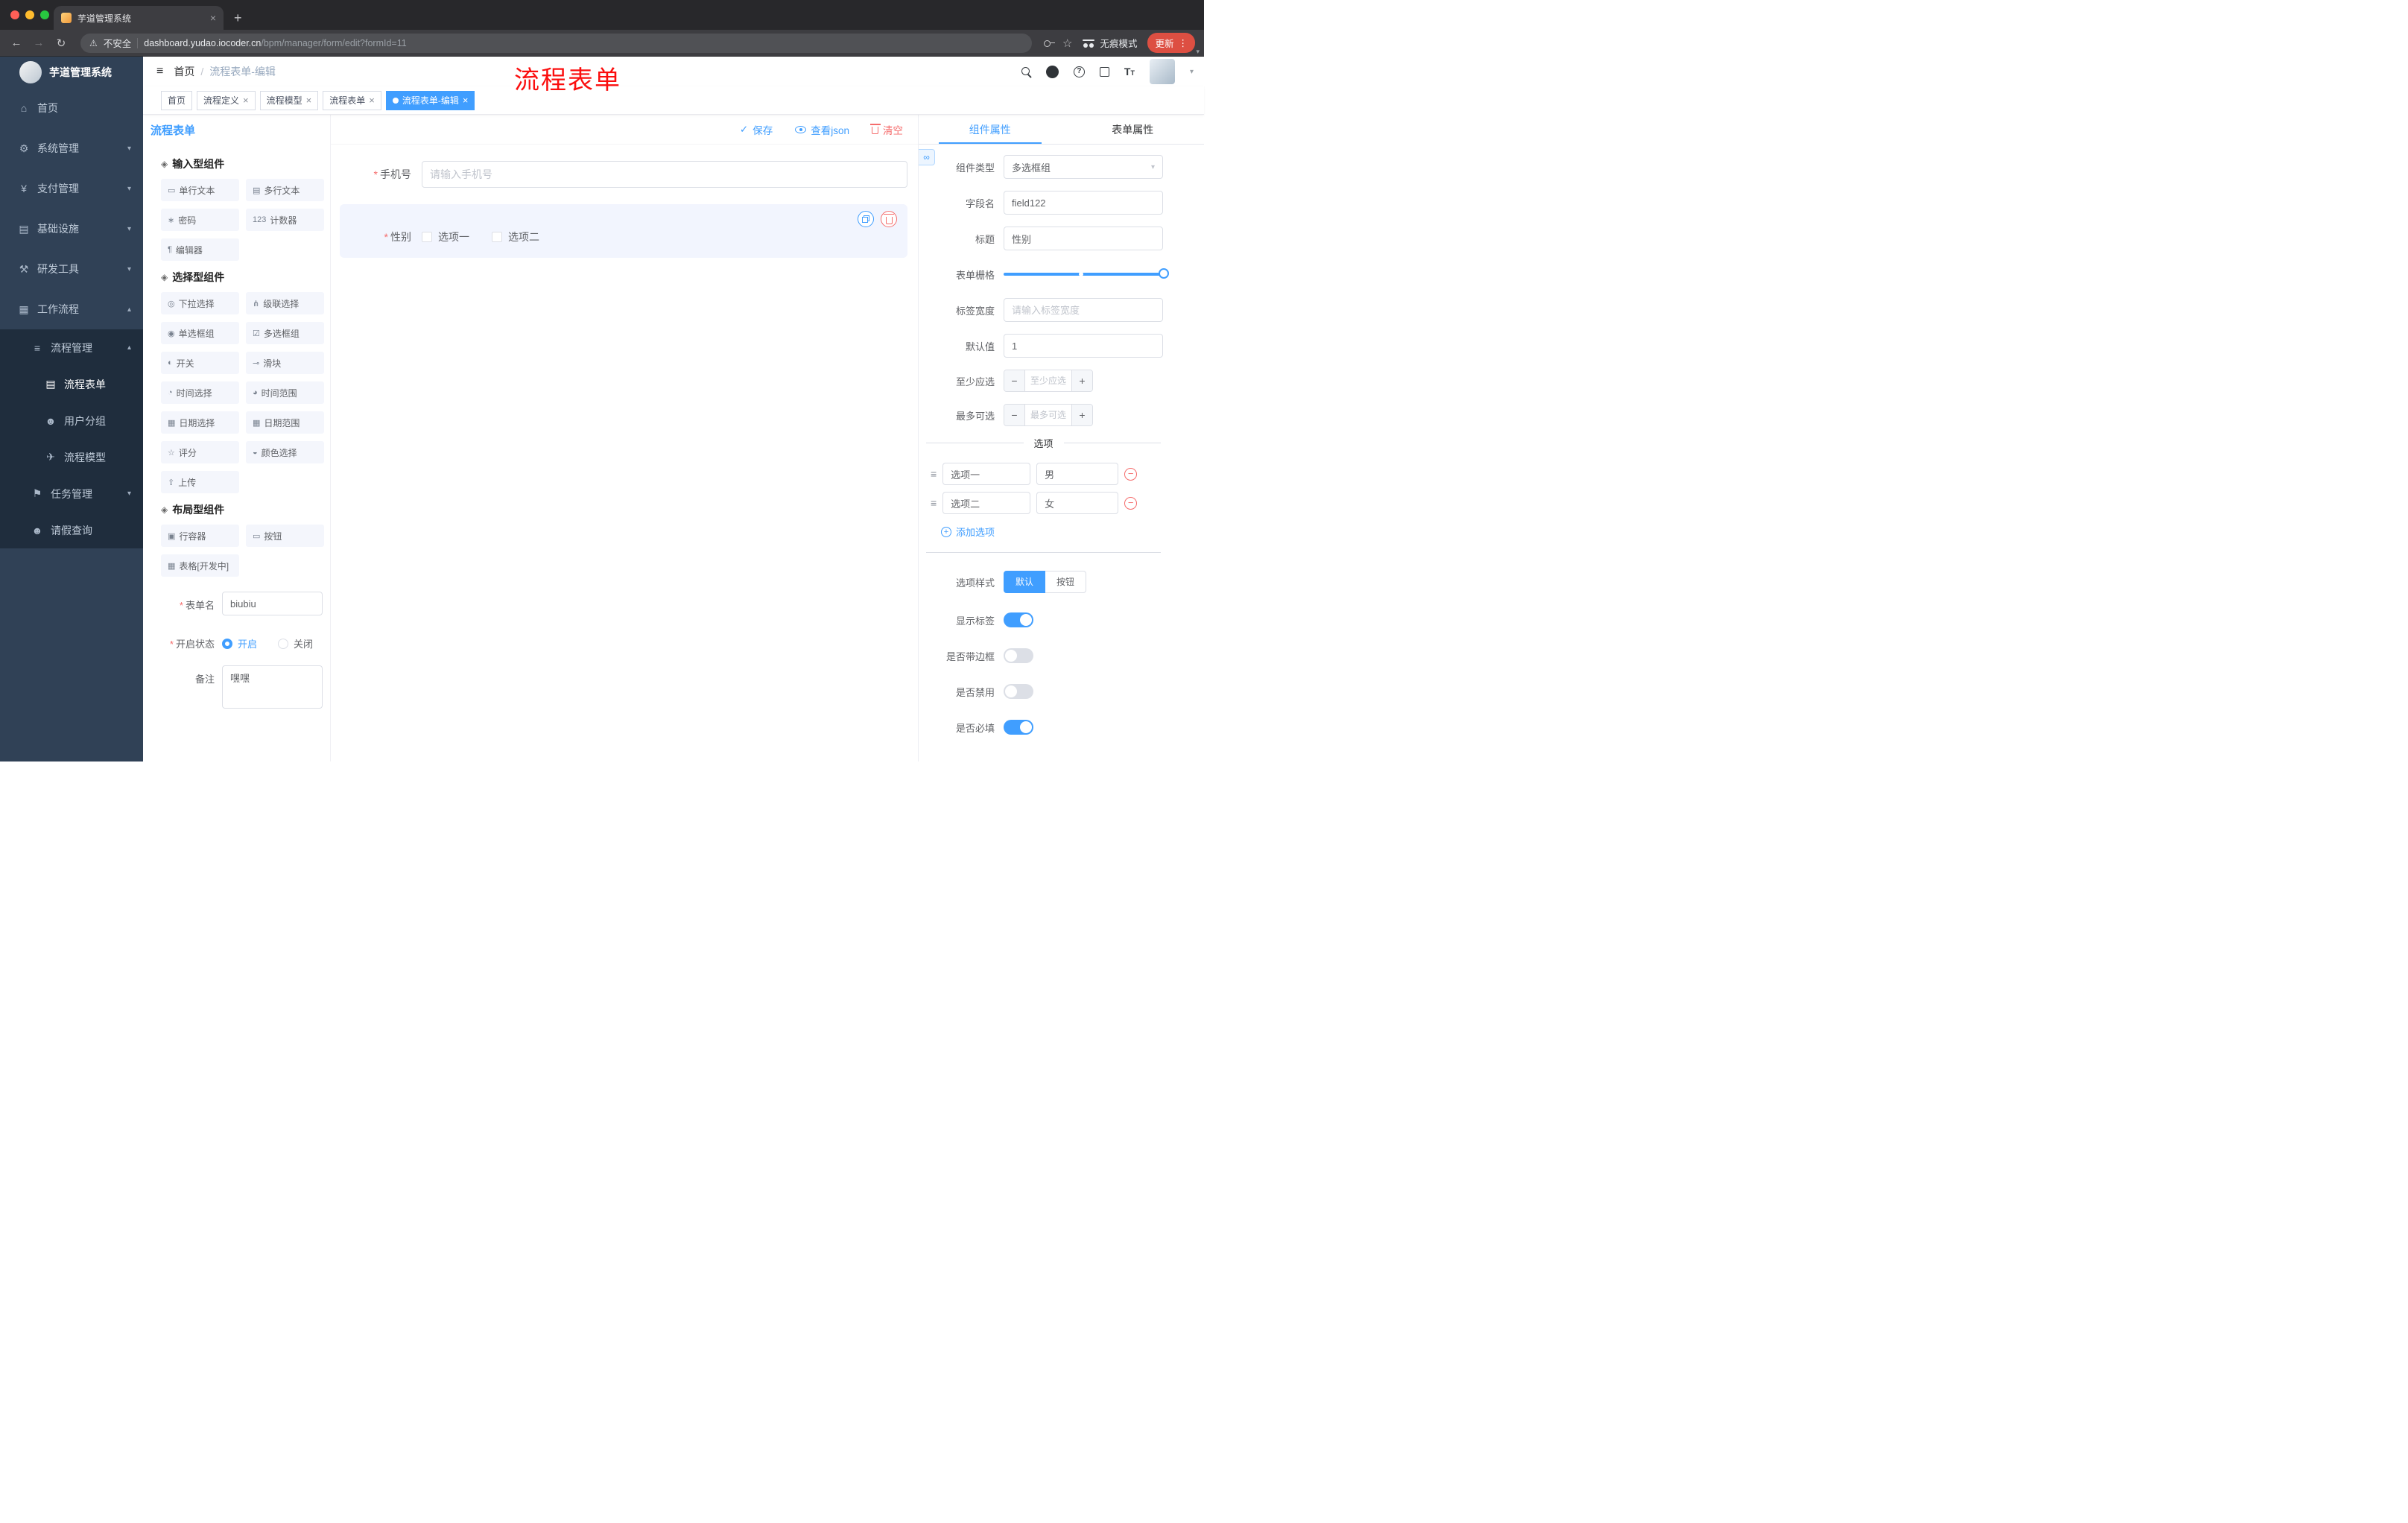 The image size is (2408, 1523). I want to click on sidebar-item-process-model: ✈ 流程模型, so click(71, 457).